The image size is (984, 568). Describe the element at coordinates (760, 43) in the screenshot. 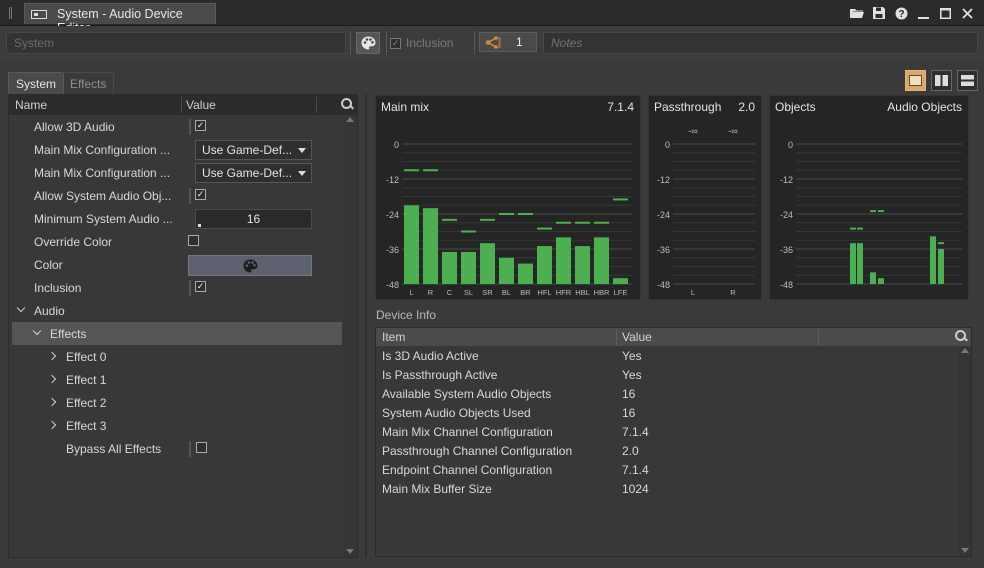

I see `notes-field: Notes` at that location.